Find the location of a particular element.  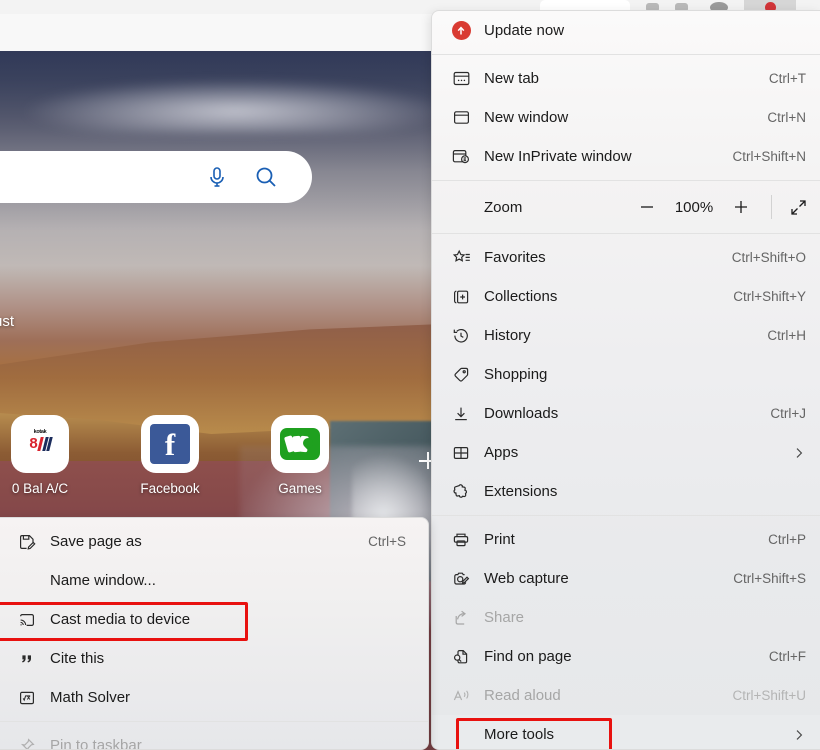

more-tools-icon-placeholder is located at coordinates (461, 735).